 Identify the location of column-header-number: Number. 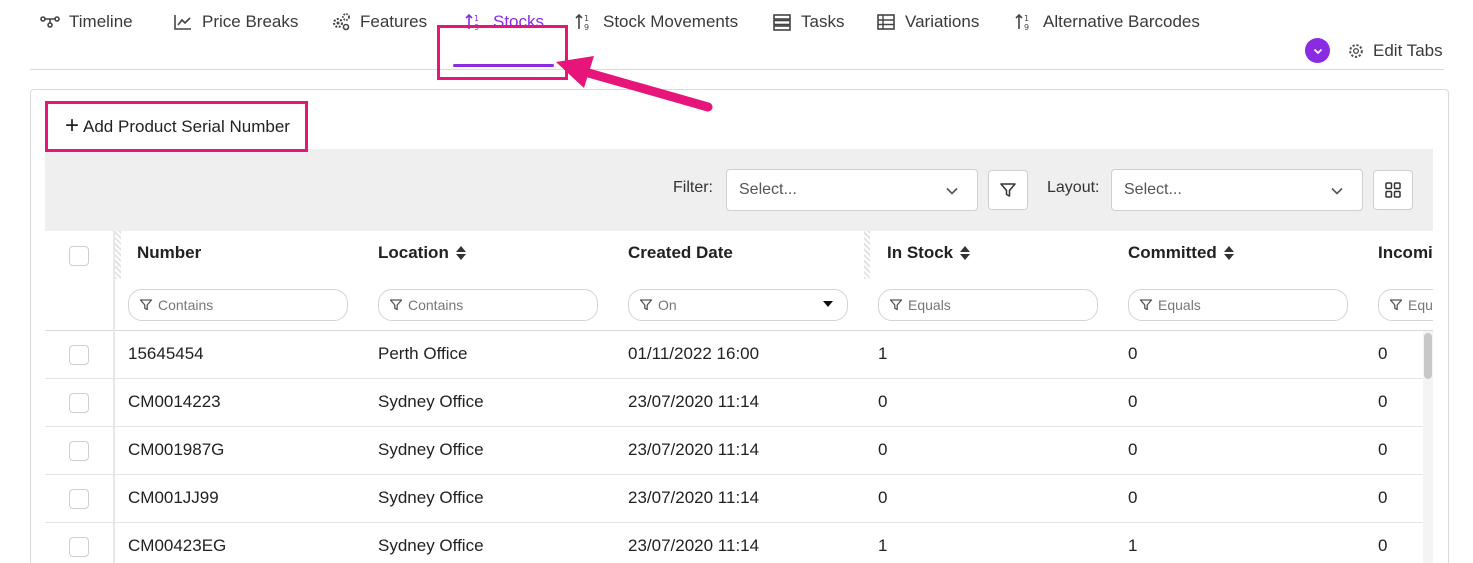
(169, 253).